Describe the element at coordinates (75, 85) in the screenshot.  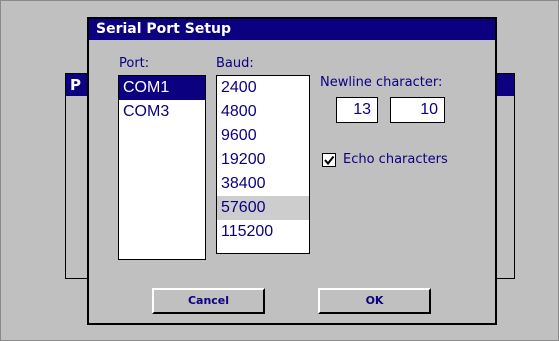
I see `background-window-title: P` at that location.